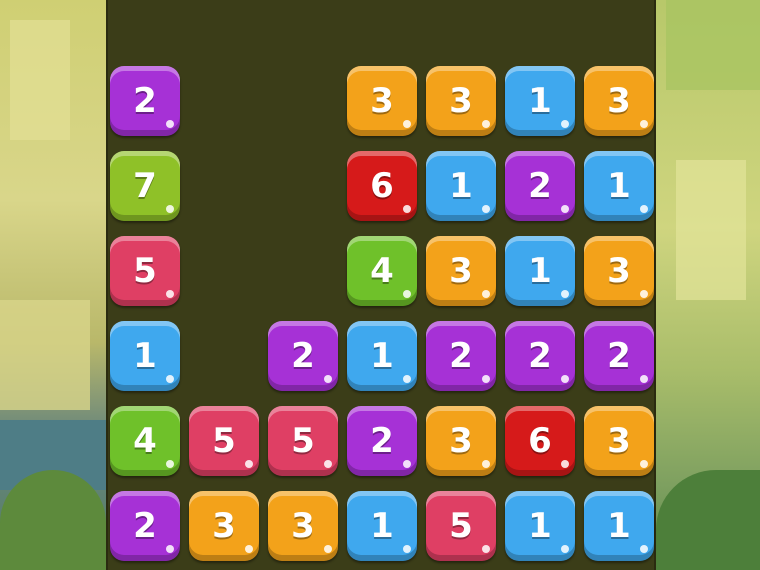 The image size is (760, 570). What do you see at coordinates (145, 271) in the screenshot?
I see `tile-r3-c1: 5` at bounding box center [145, 271].